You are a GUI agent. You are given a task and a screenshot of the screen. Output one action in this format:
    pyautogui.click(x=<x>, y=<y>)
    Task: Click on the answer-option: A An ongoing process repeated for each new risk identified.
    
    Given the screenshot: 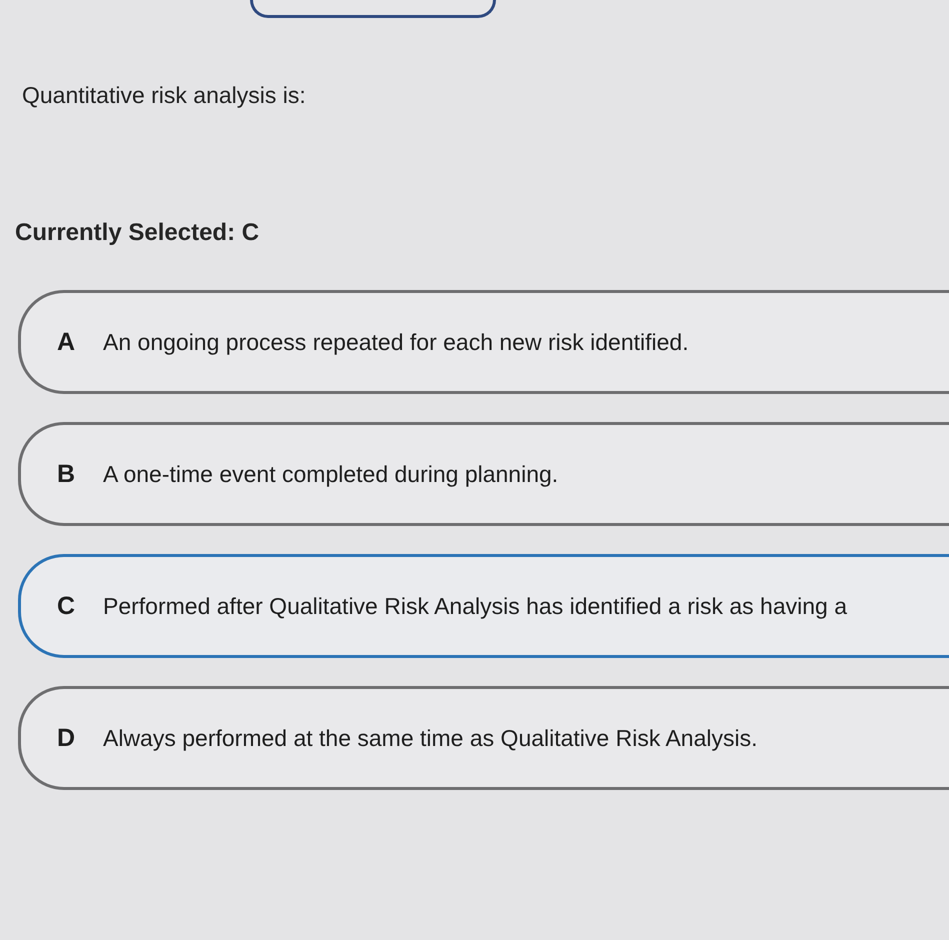 What is the action you would take?
    pyautogui.click(x=483, y=342)
    